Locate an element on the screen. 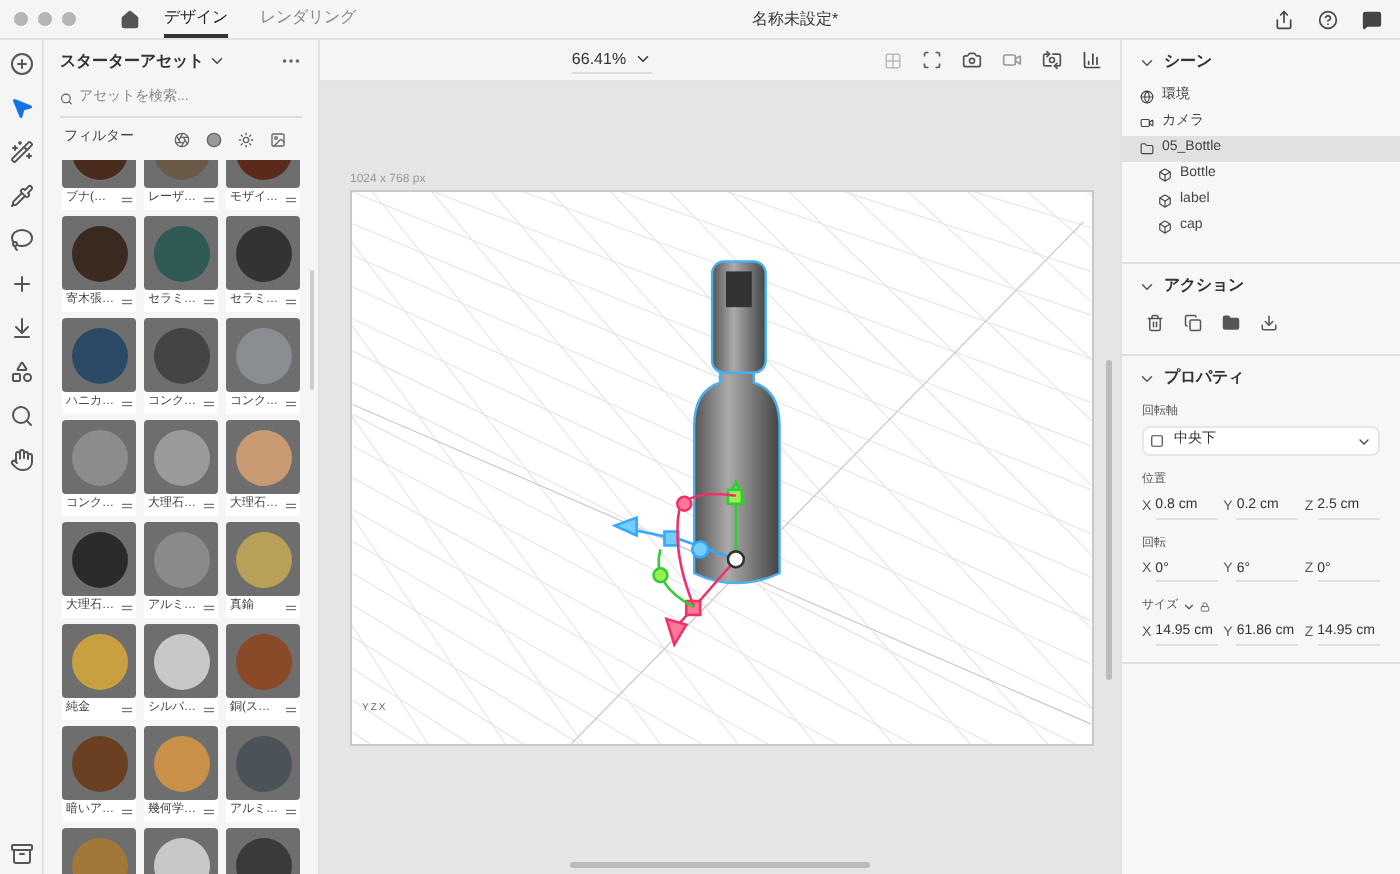  zoom-dropdown: 66.41% is located at coordinates (612, 60).